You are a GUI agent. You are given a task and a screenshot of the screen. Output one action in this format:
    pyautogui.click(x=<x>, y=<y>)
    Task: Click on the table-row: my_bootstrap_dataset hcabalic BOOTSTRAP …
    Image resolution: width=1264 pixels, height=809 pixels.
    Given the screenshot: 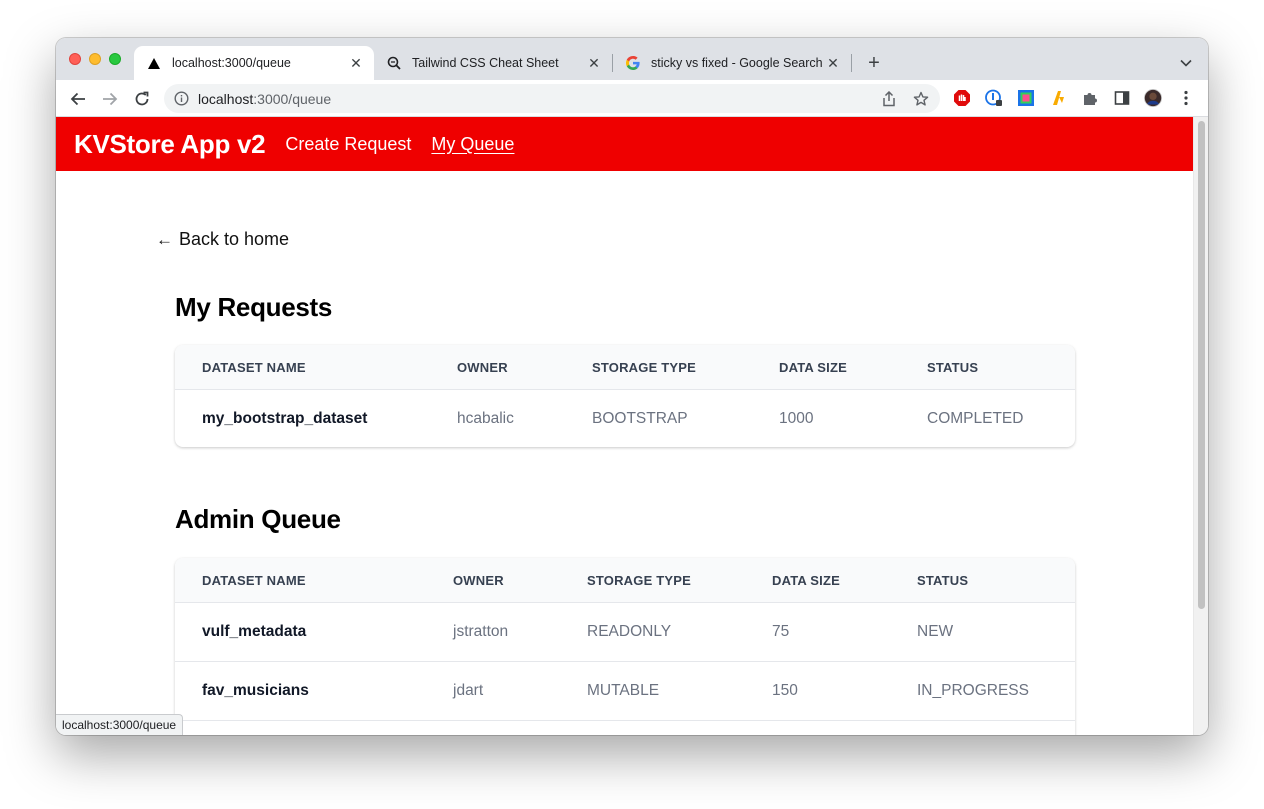 What is the action you would take?
    pyautogui.click(x=625, y=418)
    